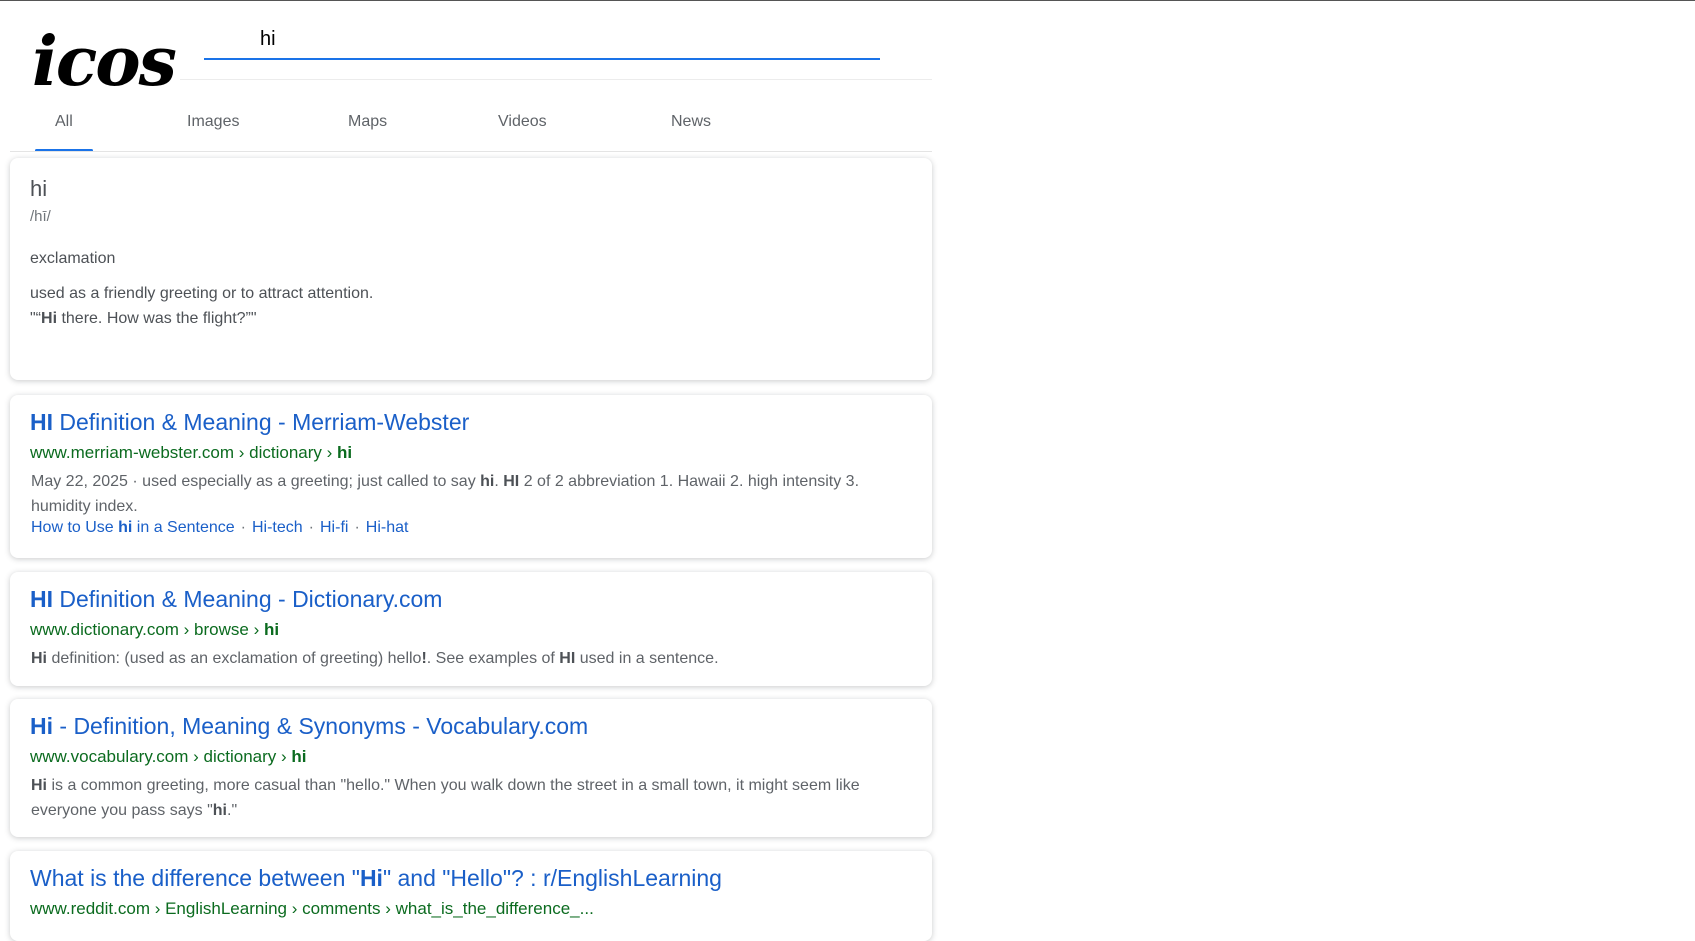 The height and width of the screenshot is (941, 1695). Describe the element at coordinates (277, 527) in the screenshot. I see `sitelink-hi-tech: Hi-tech` at that location.